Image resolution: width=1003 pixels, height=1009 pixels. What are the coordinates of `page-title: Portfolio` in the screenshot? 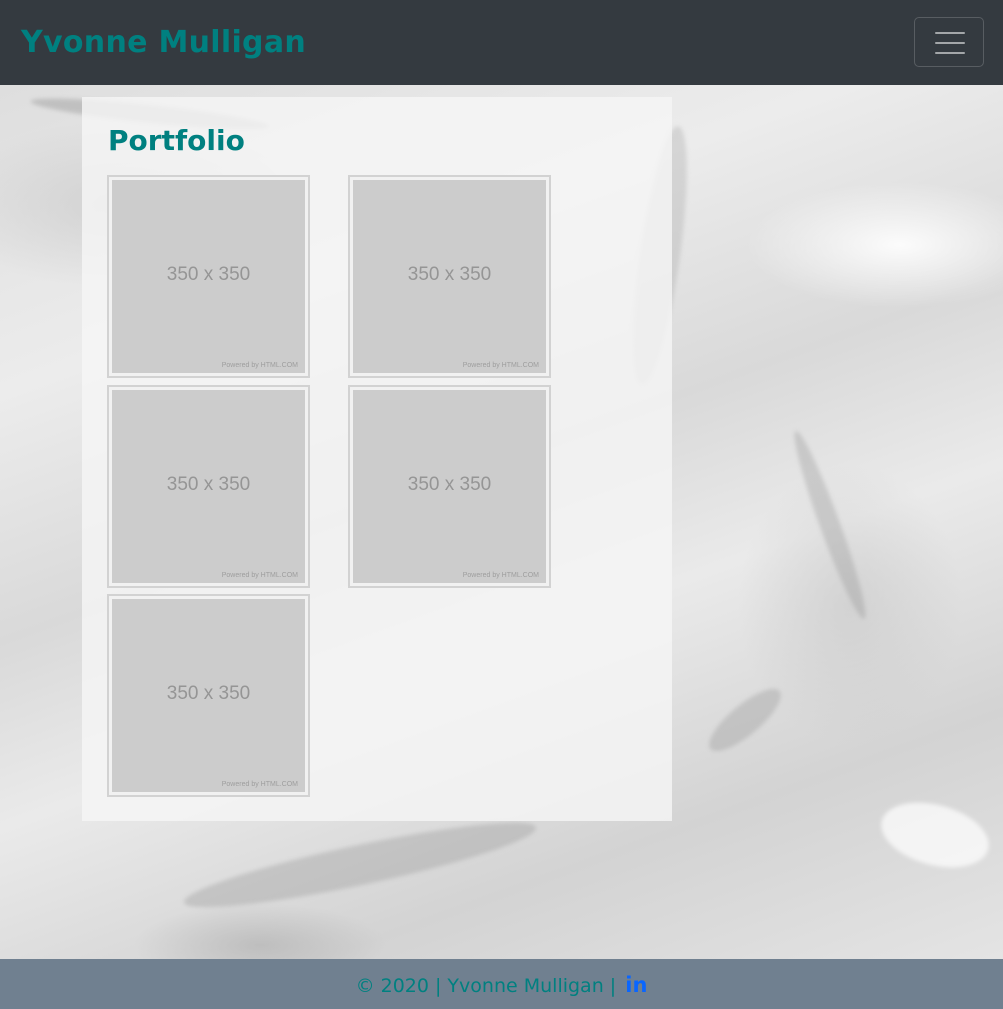 It's located at (176, 140).